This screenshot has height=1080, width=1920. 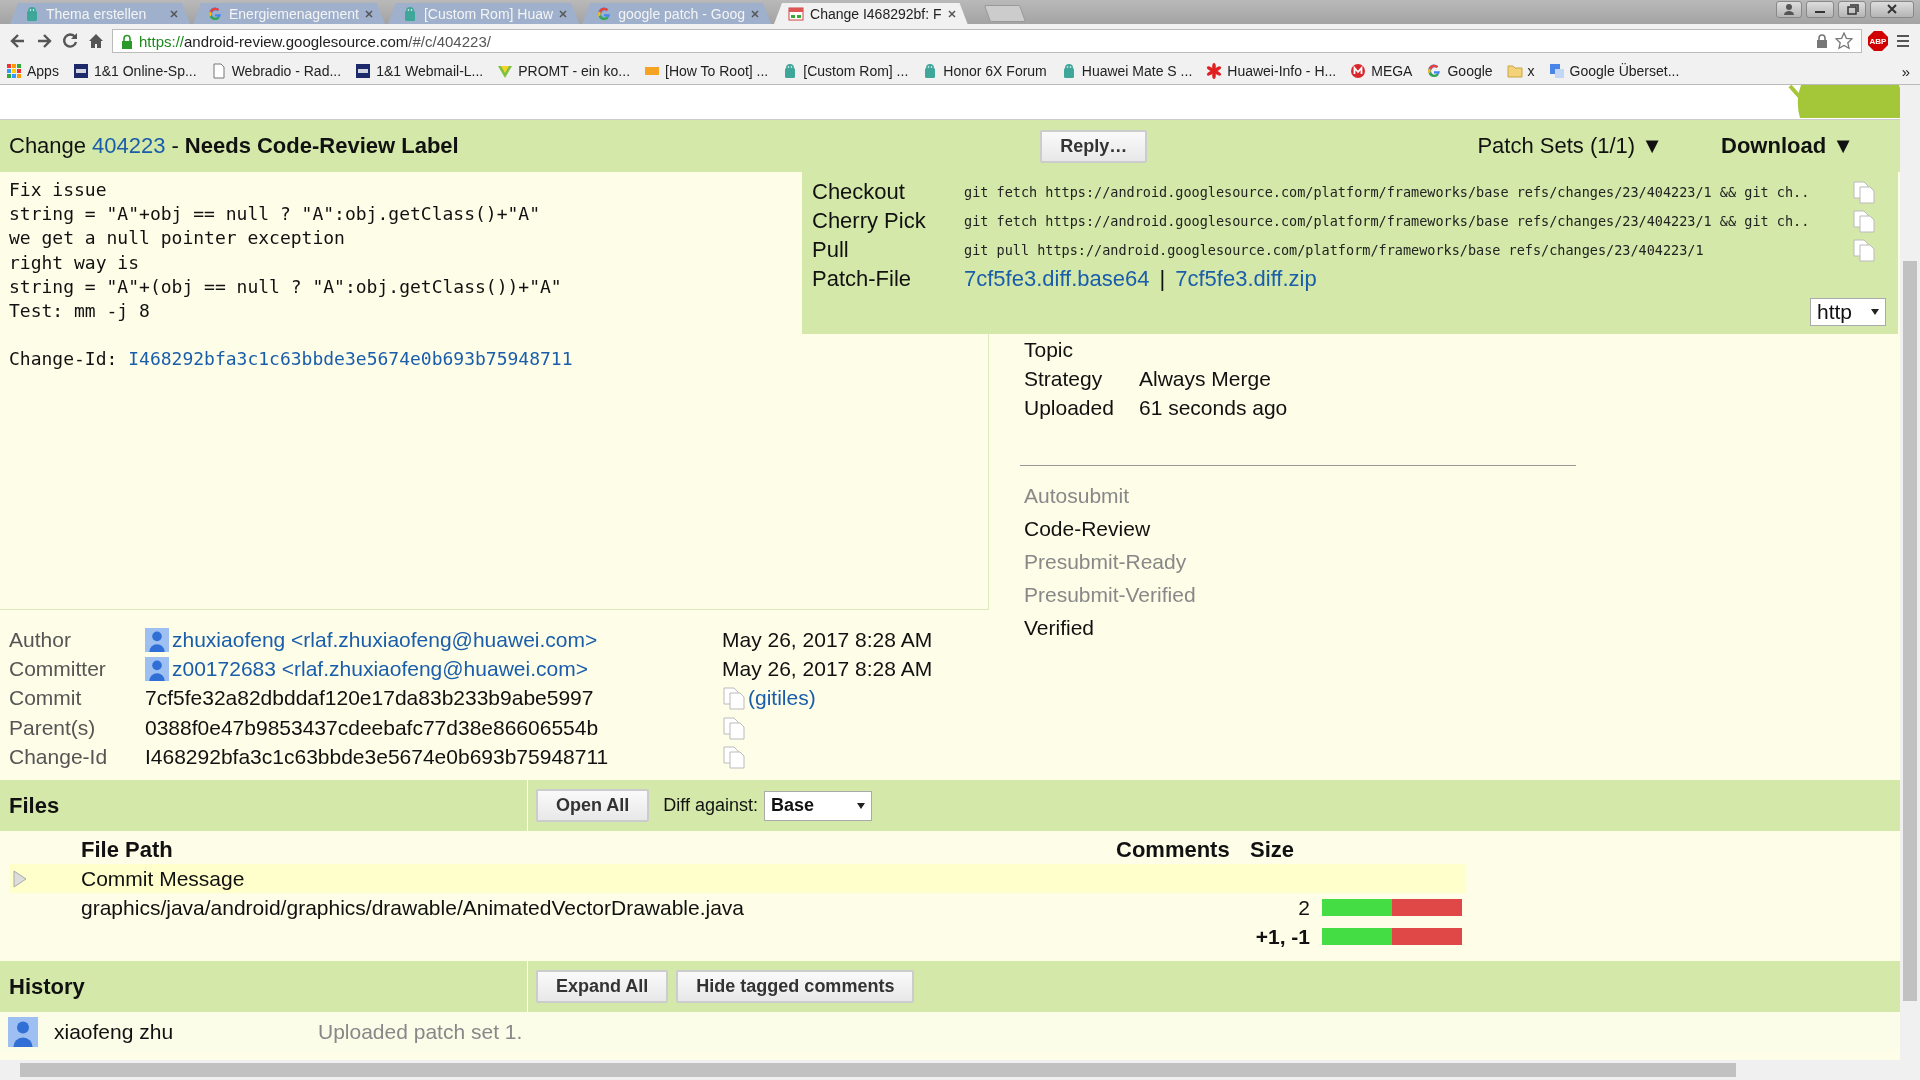 I want to click on mega-icon, so click(x=1358, y=71).